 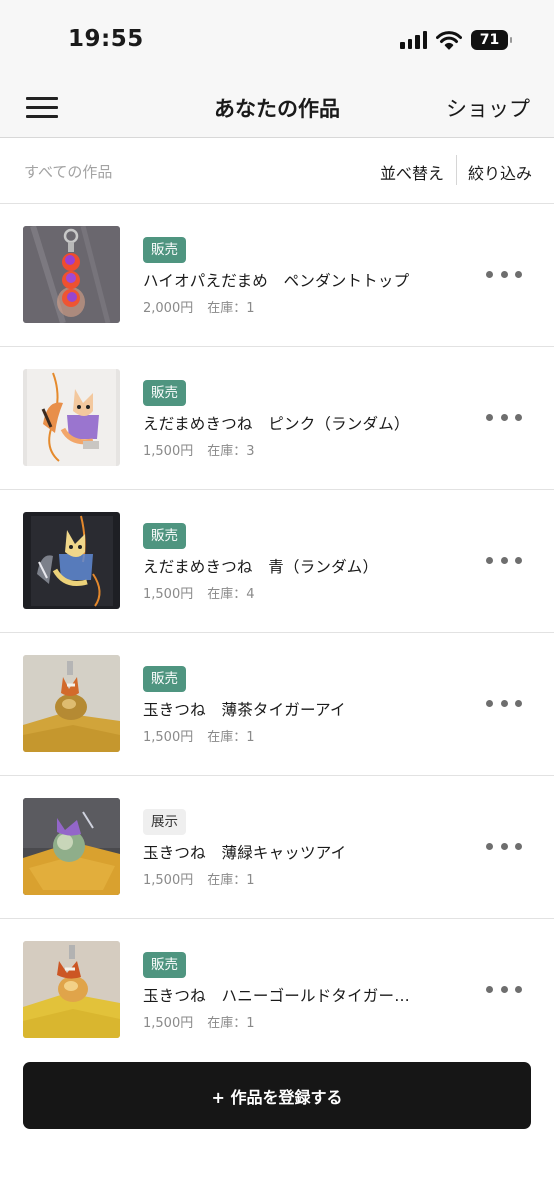 What do you see at coordinates (199, 449) in the screenshot?
I see `item-meta: 1,500円 在庫：3` at bounding box center [199, 449].